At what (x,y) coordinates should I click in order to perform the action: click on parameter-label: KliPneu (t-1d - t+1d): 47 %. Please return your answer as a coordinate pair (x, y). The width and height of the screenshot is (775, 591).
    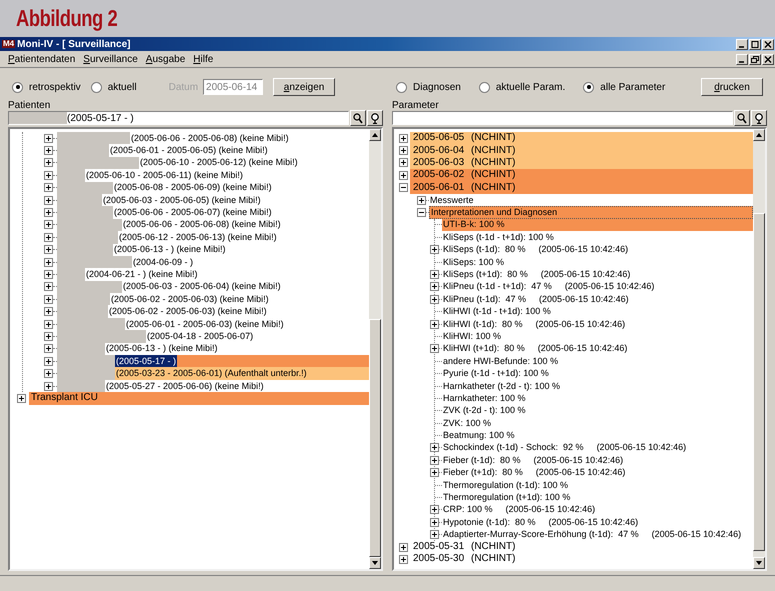
    Looking at the image, I should click on (497, 287).